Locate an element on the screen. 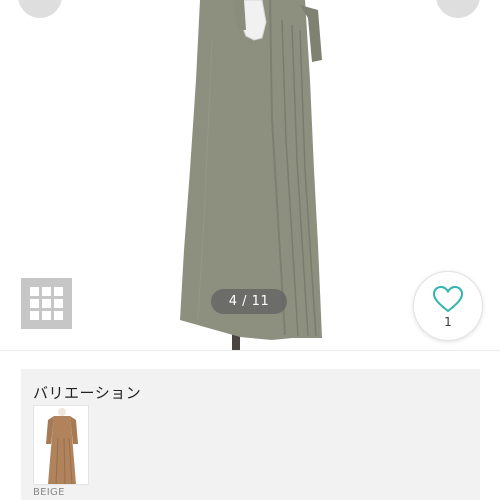  grid-icon is located at coordinates (46, 303).